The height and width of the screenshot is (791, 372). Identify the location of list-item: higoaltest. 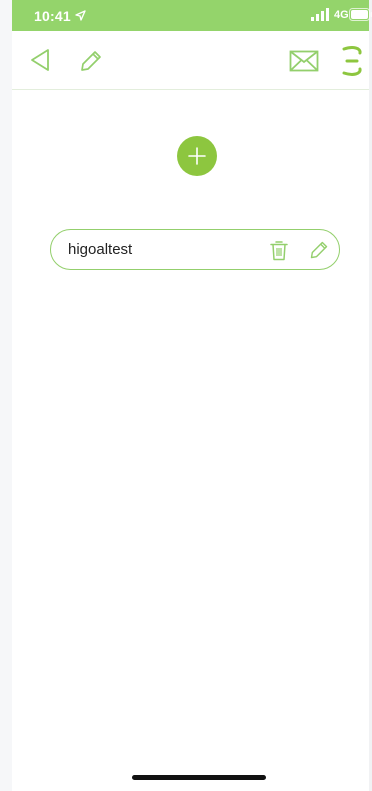
(195, 249).